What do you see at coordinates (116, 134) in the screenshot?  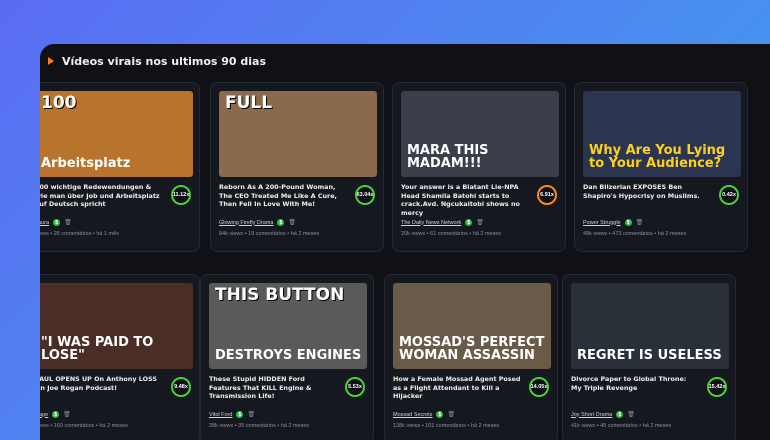 I see `video-thumbnail: 100 Arbeitsplatz` at bounding box center [116, 134].